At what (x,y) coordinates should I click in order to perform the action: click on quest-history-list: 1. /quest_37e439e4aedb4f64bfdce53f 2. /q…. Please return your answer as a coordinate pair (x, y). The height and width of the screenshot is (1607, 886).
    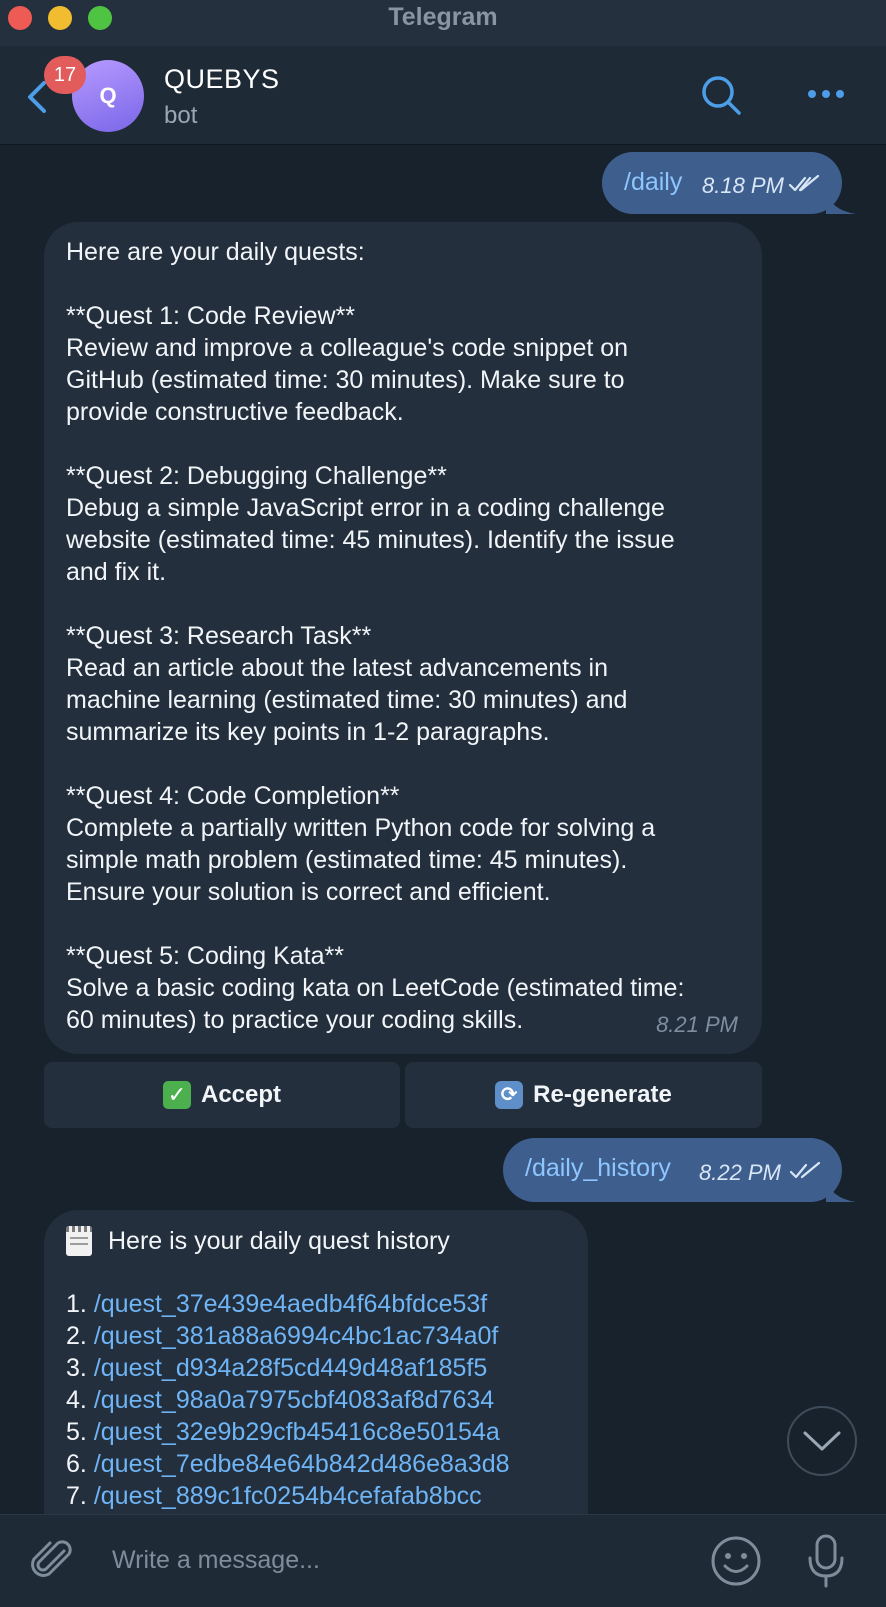
    Looking at the image, I should click on (288, 1400).